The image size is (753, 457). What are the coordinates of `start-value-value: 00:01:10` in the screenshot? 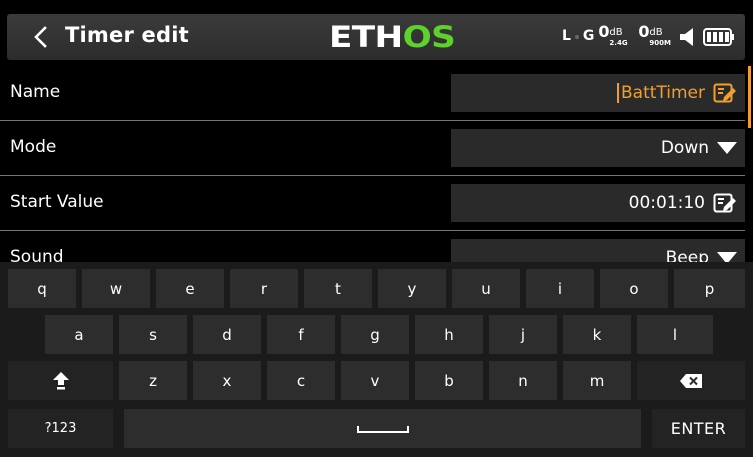 It's located at (666, 203).